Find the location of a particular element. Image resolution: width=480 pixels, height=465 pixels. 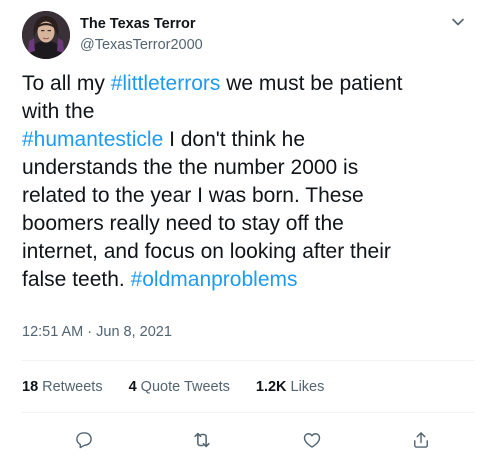

retweets-stat: 18 Retweets is located at coordinates (62, 387).